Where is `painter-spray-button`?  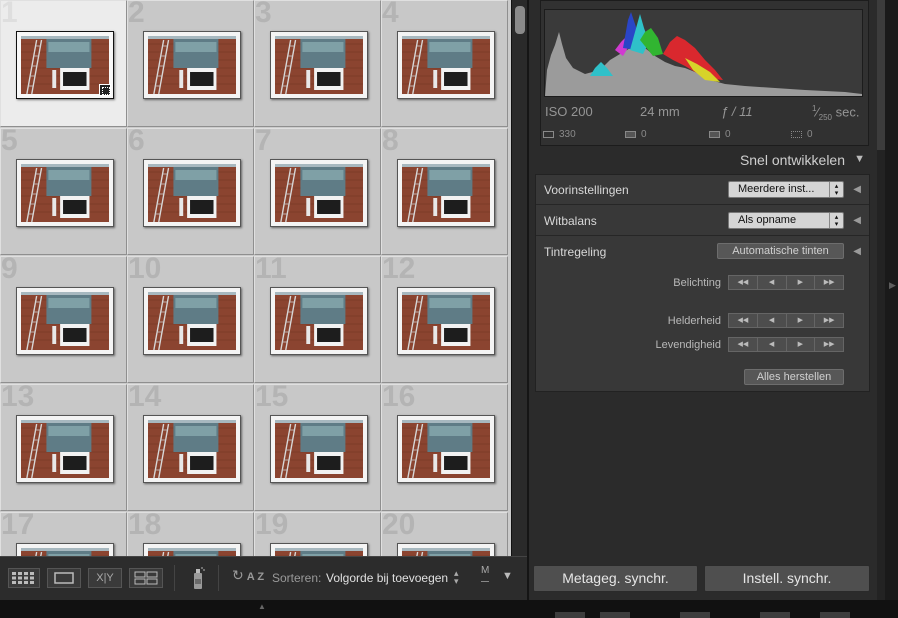 painter-spray-button is located at coordinates (198, 580).